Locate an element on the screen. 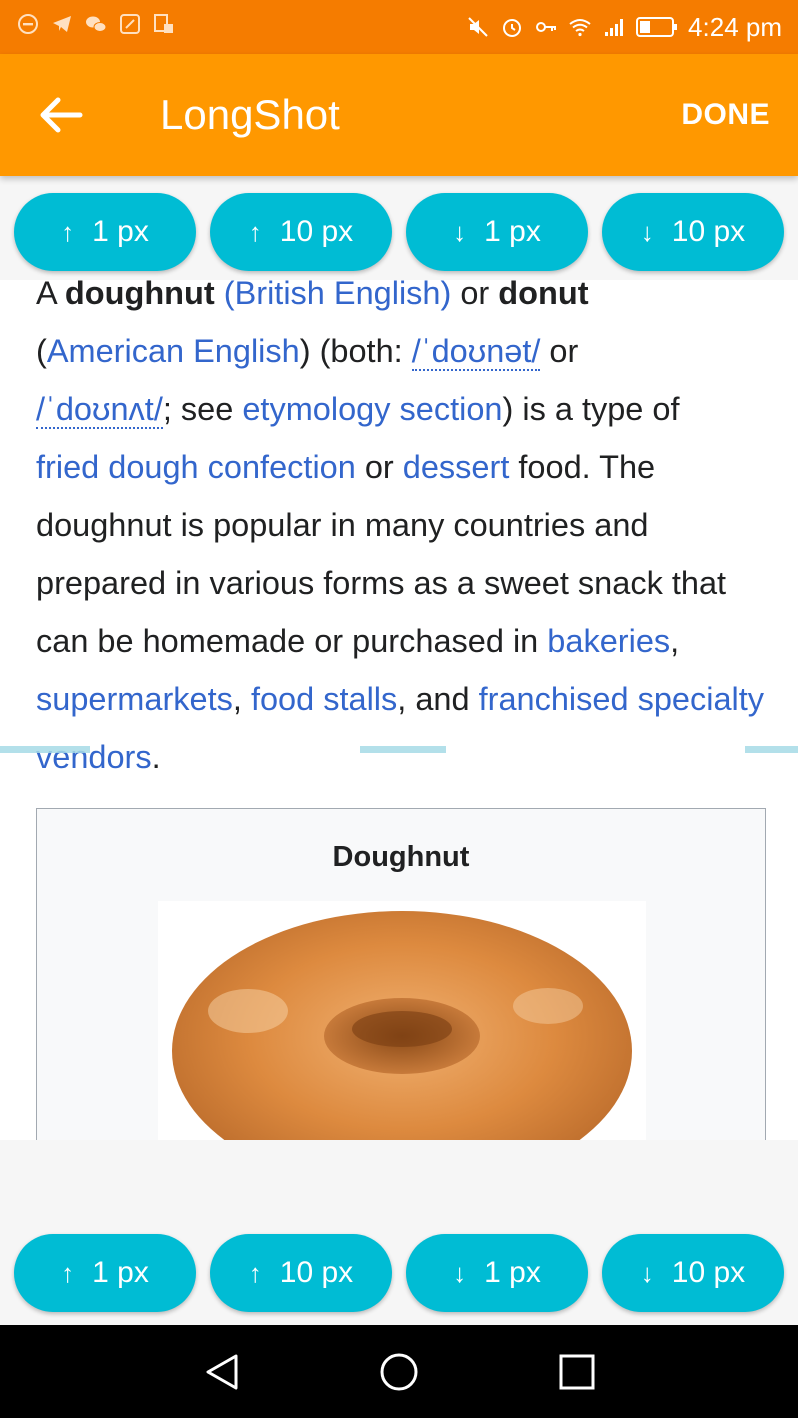  stitch-guide-line-center is located at coordinates (403, 749).